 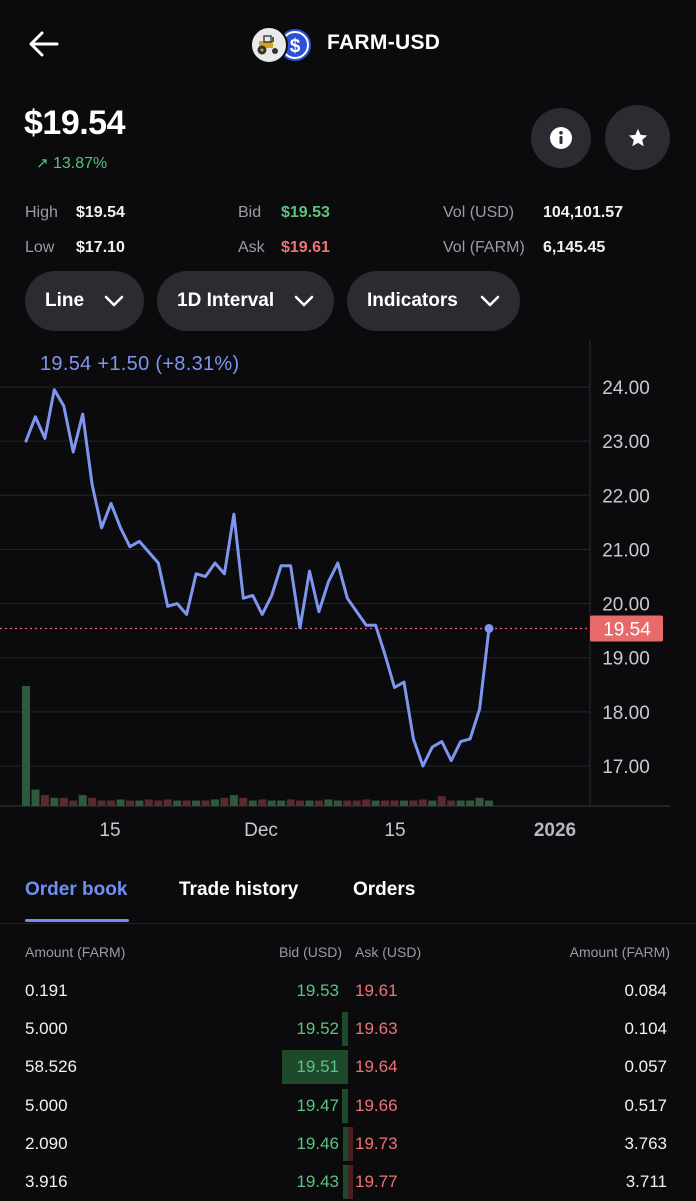 I want to click on x-tick-label: 15, so click(x=109, y=830).